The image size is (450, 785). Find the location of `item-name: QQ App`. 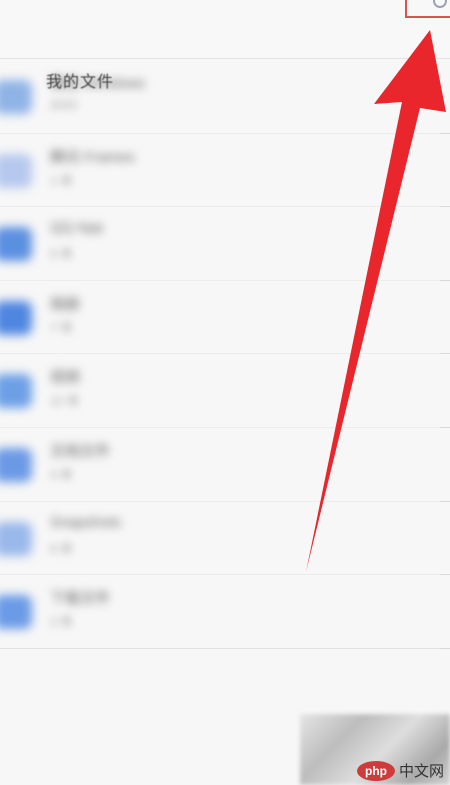

item-name: QQ App is located at coordinates (77, 228).